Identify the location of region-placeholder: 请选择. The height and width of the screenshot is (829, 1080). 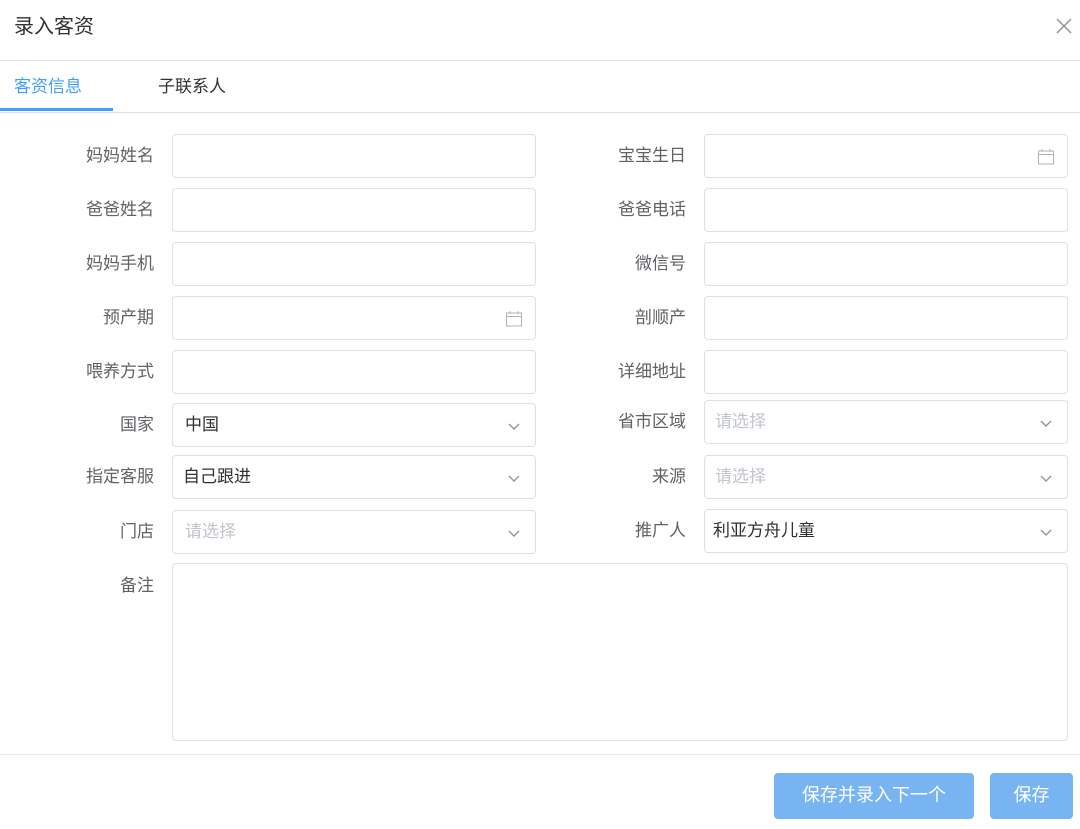
(740, 422).